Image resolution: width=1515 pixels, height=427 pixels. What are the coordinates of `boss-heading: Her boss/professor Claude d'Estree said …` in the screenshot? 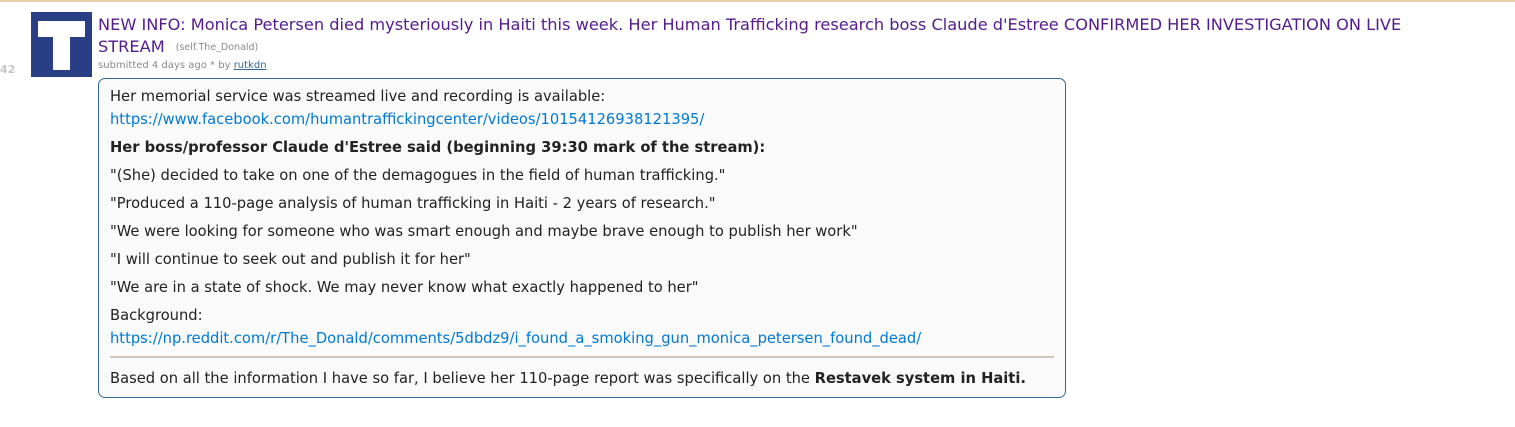 It's located at (438, 147).